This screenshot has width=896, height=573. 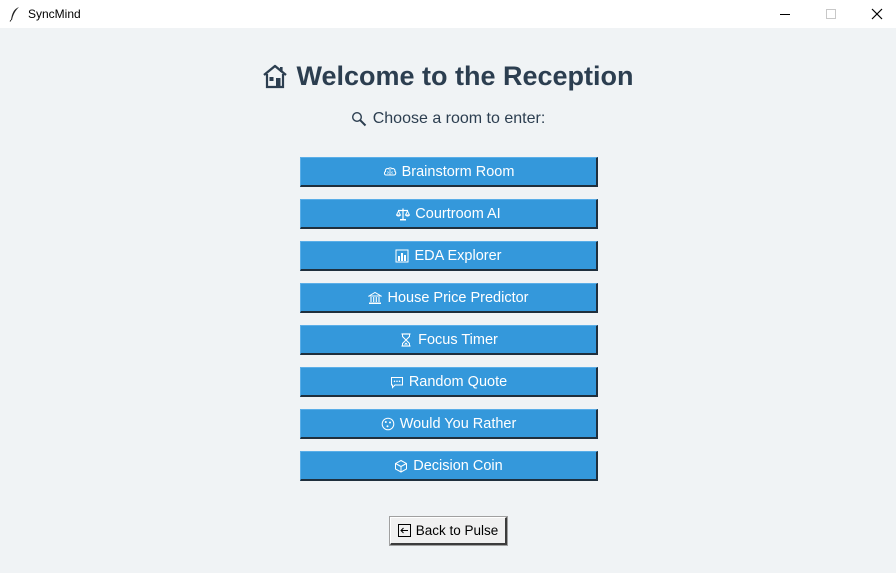 What do you see at coordinates (448, 14) in the screenshot?
I see `title-bar: SyncMind` at bounding box center [448, 14].